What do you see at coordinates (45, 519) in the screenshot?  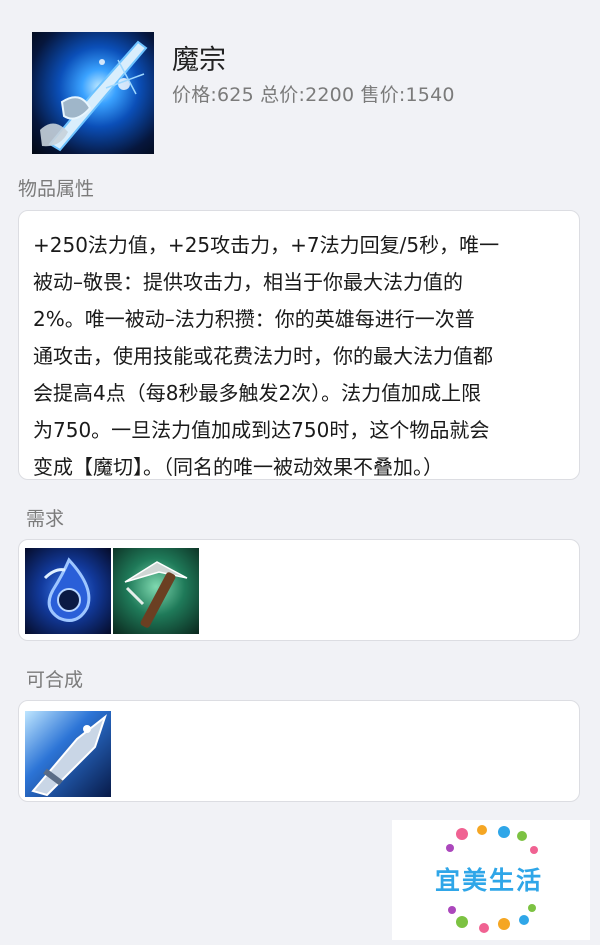 I see `requires-section-title: 需求` at bounding box center [45, 519].